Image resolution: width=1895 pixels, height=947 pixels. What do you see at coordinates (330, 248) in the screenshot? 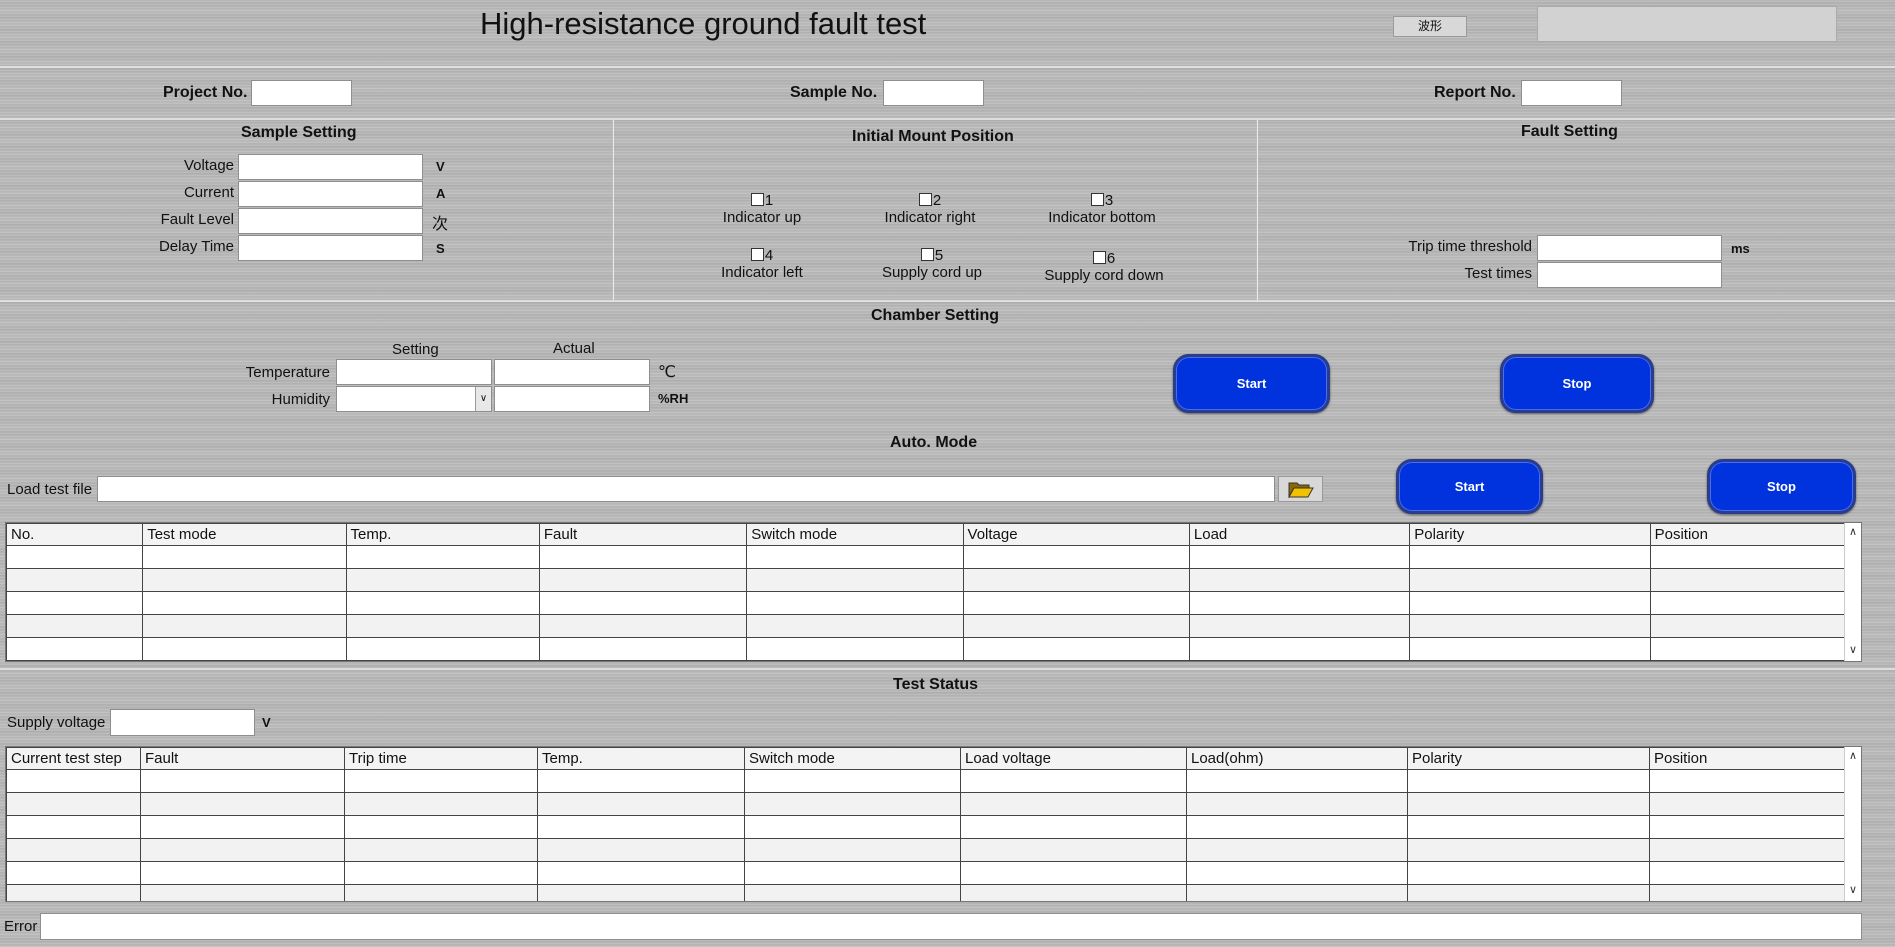
I see `delay-time-input` at bounding box center [330, 248].